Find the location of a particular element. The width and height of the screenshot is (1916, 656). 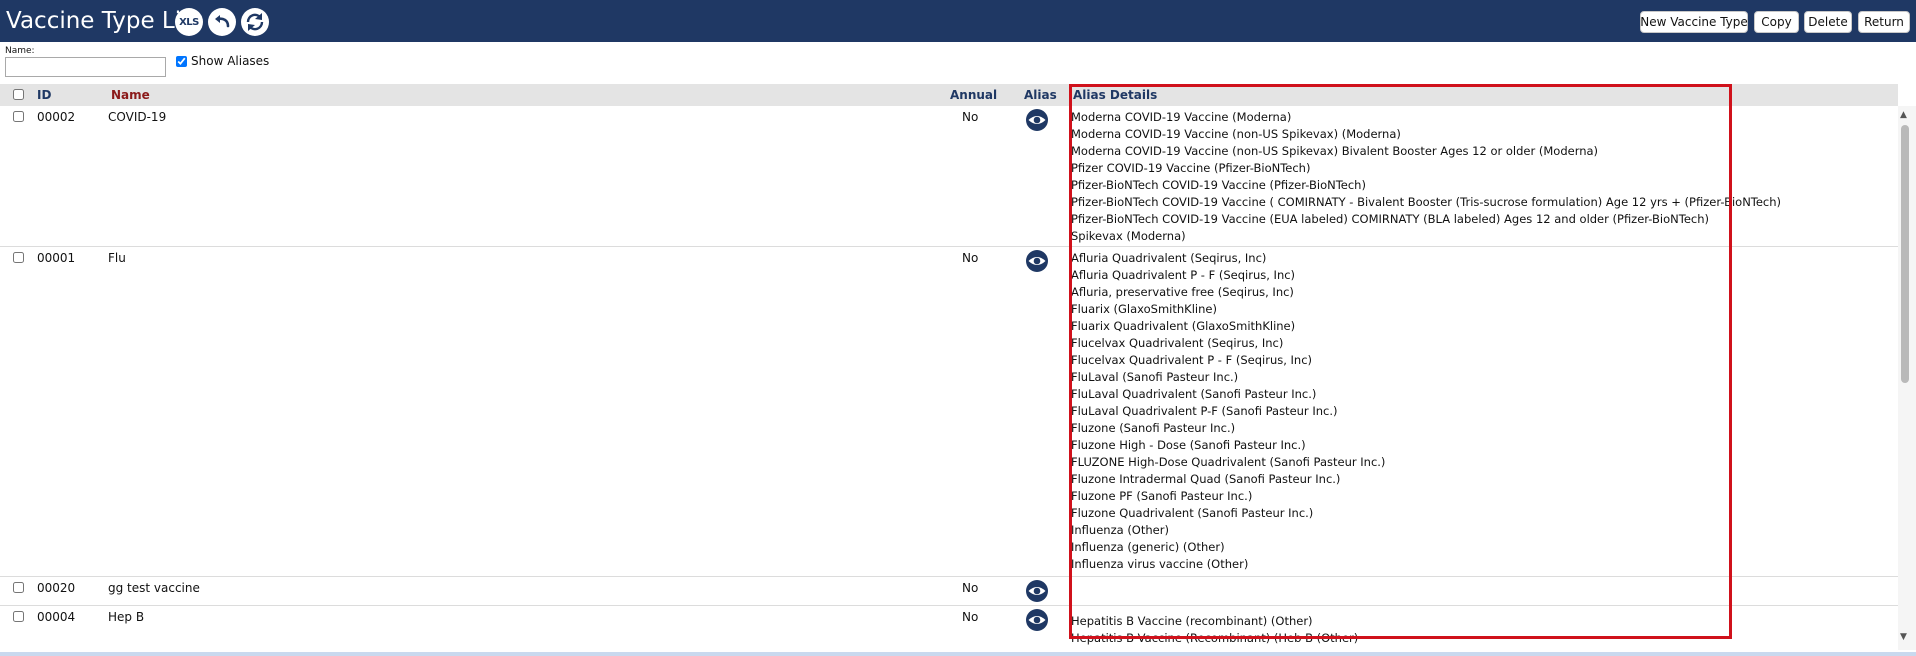

alias-item: FluLaval (Sanofi Pasteur Inc.) is located at coordinates (1155, 377).